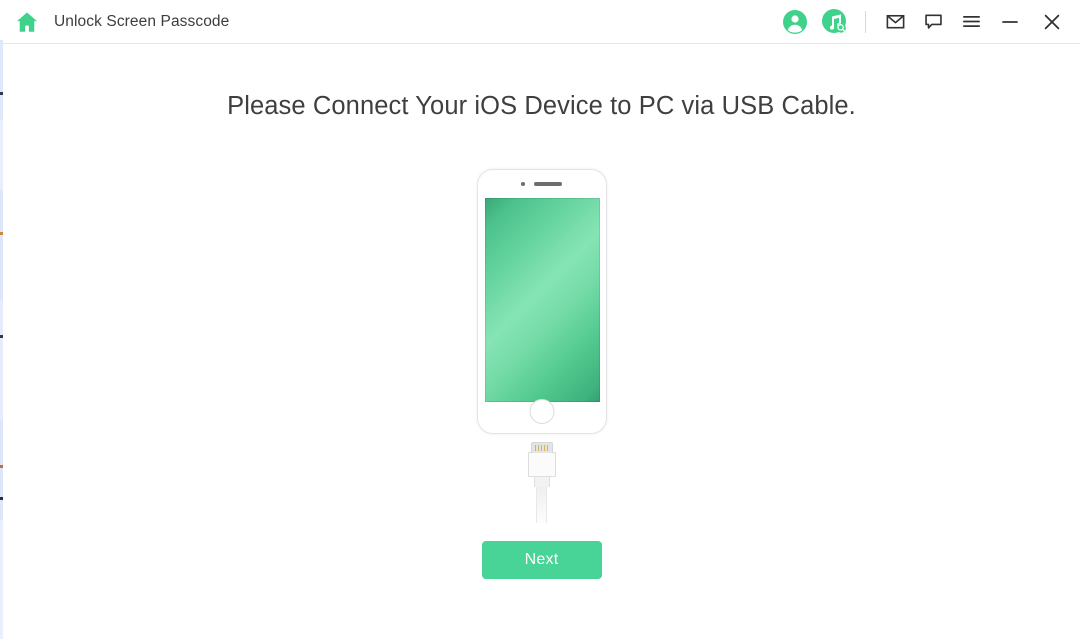 The height and width of the screenshot is (639, 1080). What do you see at coordinates (1010, 22) in the screenshot?
I see `minimize-icon` at bounding box center [1010, 22].